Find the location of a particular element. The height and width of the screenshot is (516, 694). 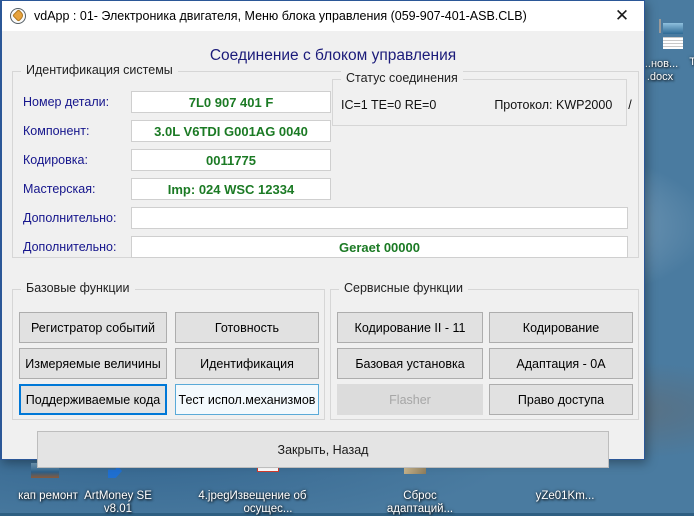

field-row-additional-1: Дополнительно: is located at coordinates (325, 218).